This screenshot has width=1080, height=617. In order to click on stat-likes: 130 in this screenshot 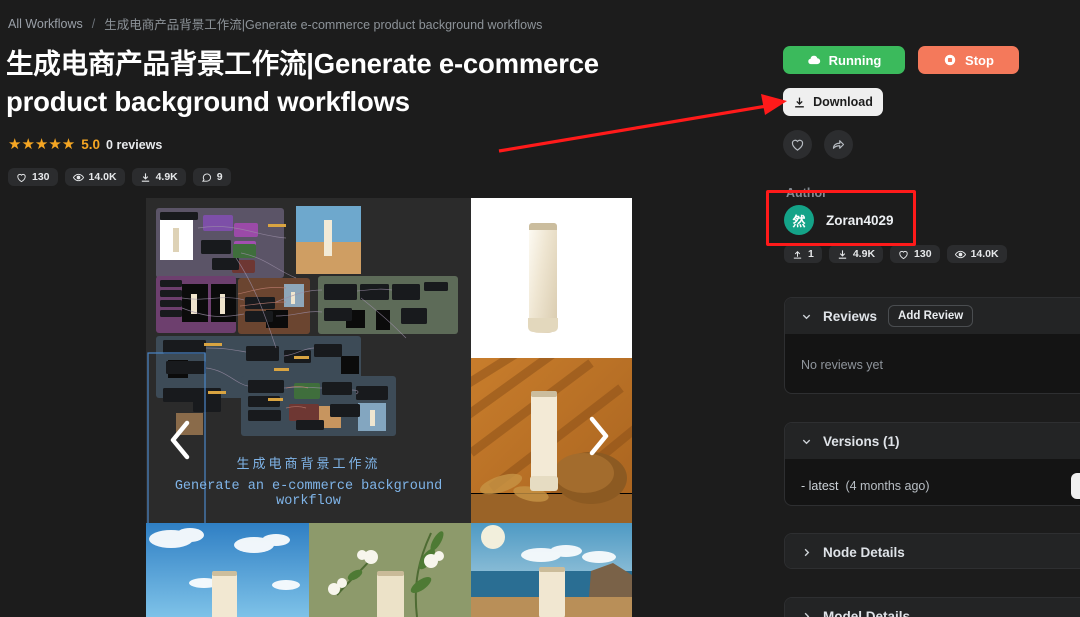, I will do `click(33, 177)`.